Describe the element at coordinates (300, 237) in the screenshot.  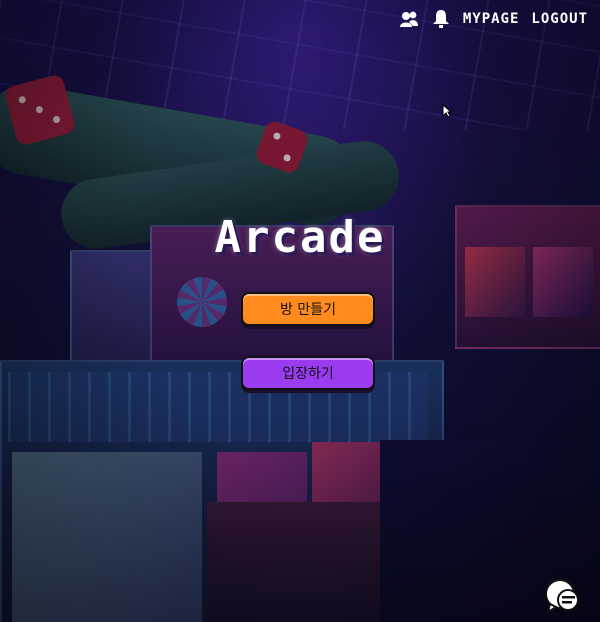
I see `page-title: Arcade` at that location.